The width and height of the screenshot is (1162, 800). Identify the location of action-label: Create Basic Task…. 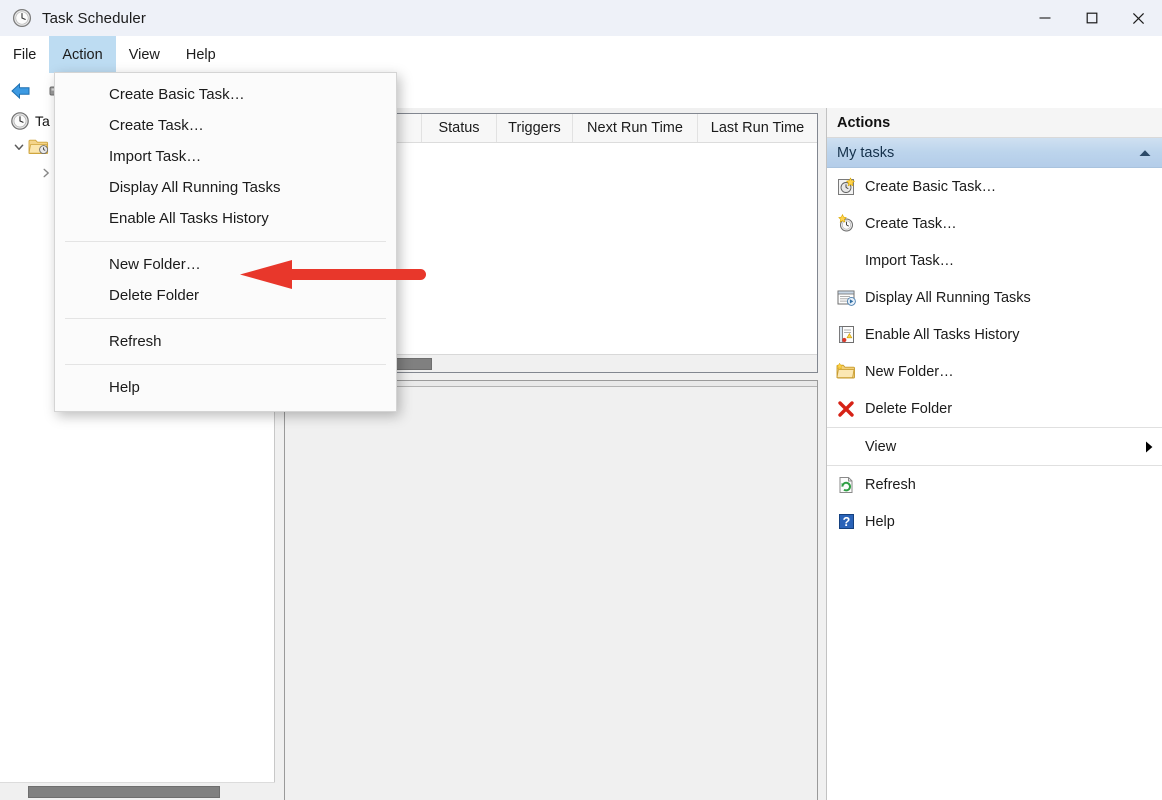
(931, 186).